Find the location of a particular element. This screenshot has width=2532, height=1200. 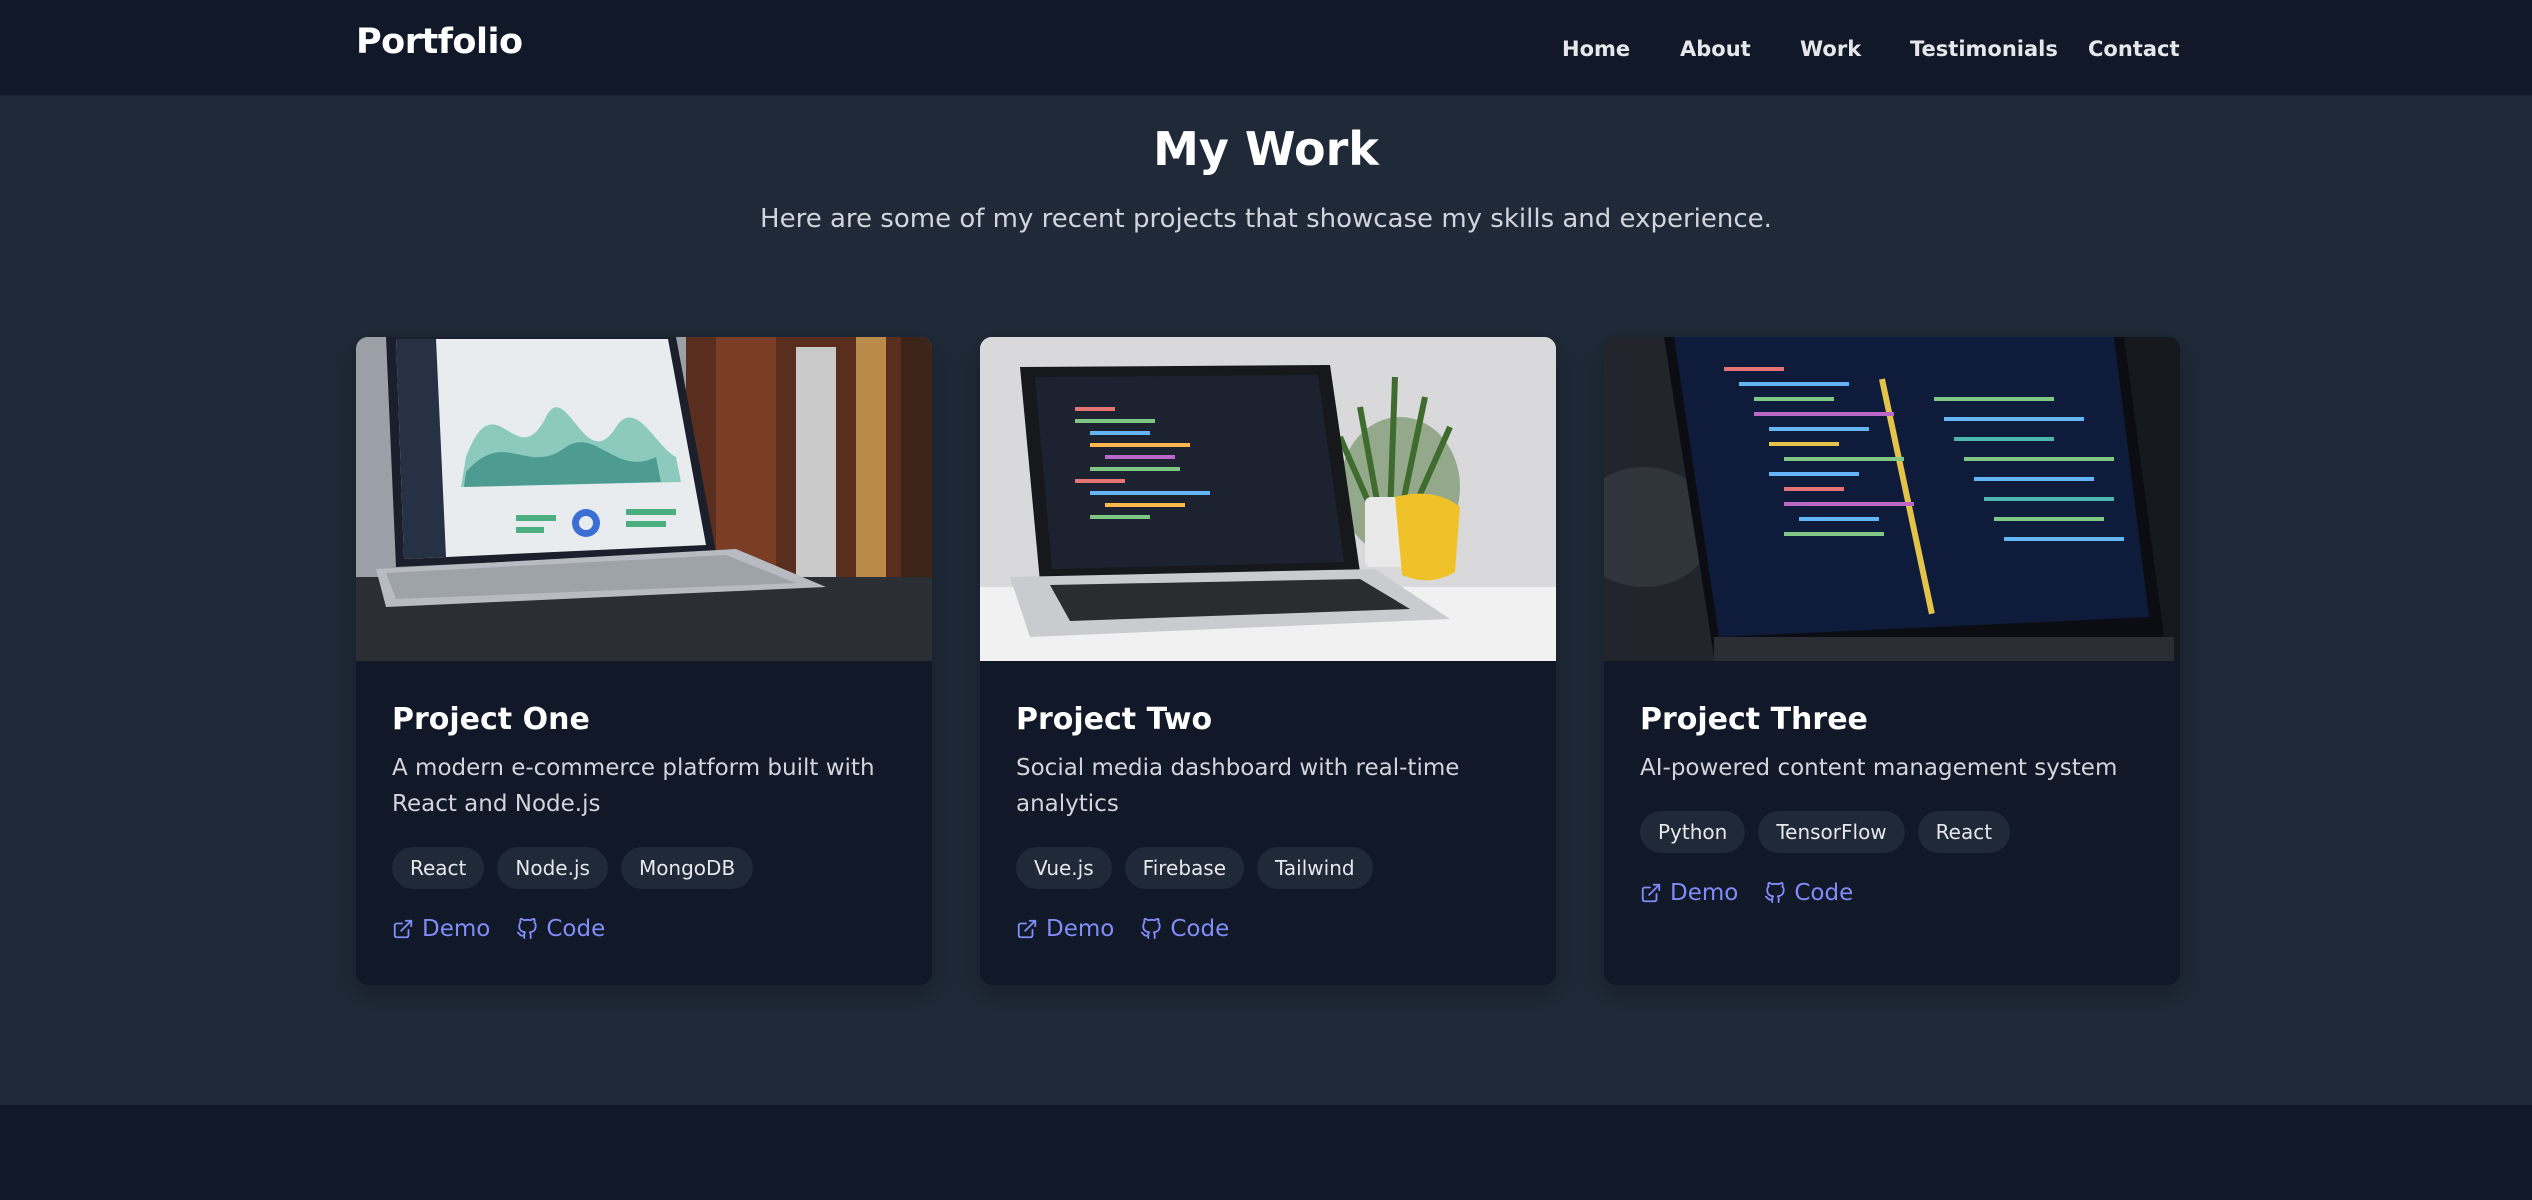

tag: MongoDB is located at coordinates (687, 868).